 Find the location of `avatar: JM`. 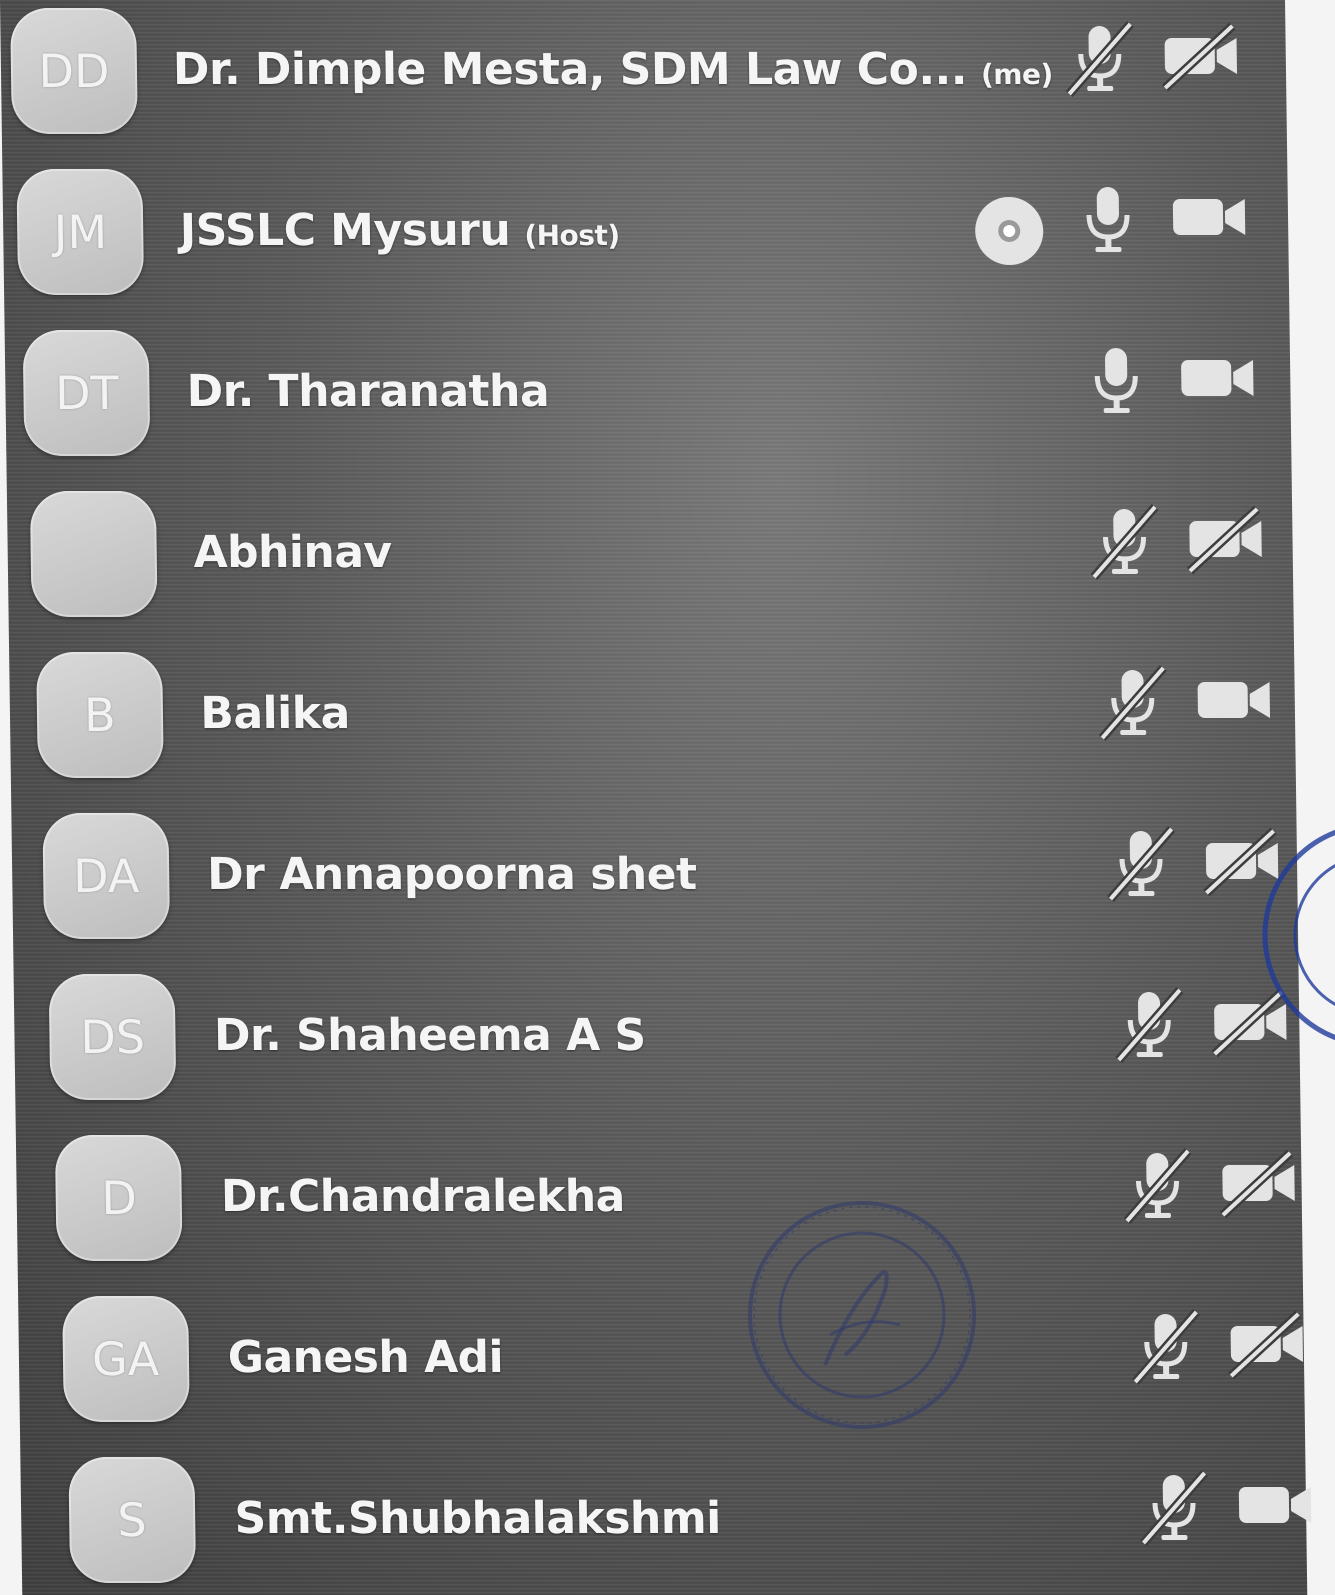

avatar: JM is located at coordinates (80, 232).